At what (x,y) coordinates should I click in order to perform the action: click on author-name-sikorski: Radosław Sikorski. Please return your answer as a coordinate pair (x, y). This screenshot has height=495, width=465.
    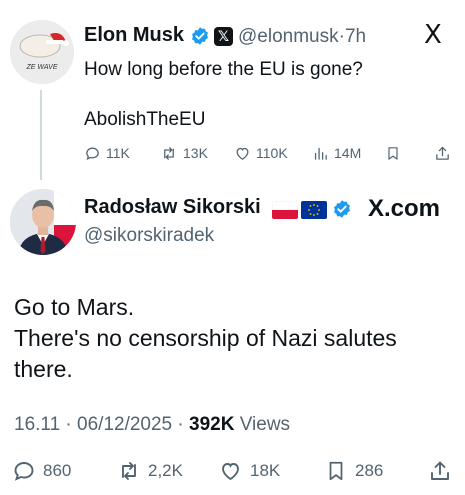
    Looking at the image, I should click on (172, 207).